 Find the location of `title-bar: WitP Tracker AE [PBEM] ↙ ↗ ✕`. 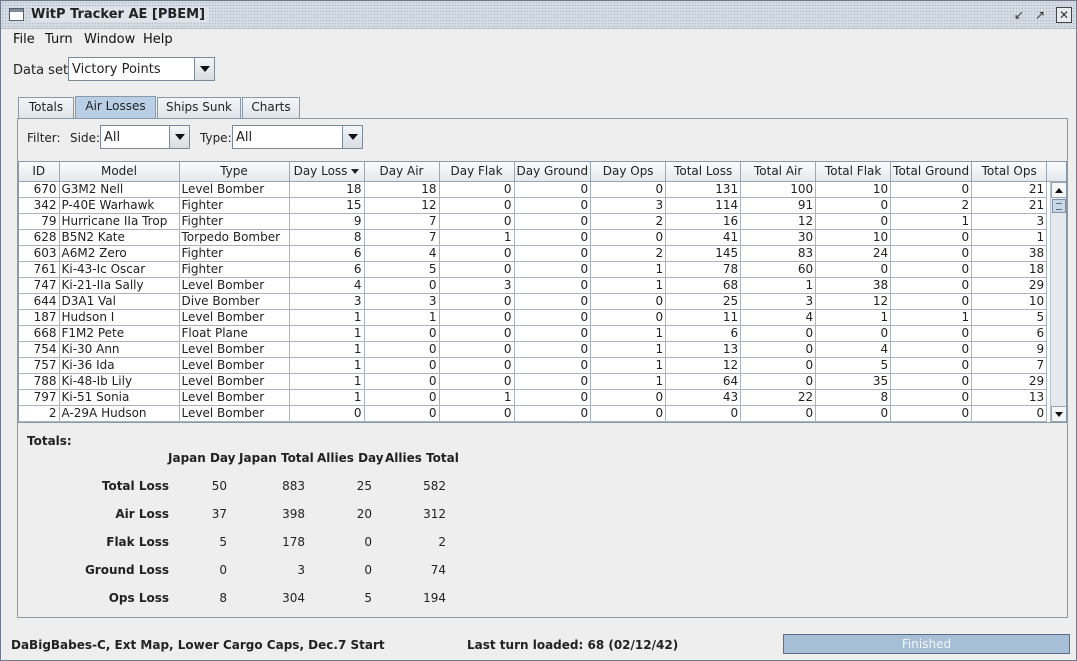

title-bar: WitP Tracker AE [PBEM] ↙ ↗ ✕ is located at coordinates (538, 15).